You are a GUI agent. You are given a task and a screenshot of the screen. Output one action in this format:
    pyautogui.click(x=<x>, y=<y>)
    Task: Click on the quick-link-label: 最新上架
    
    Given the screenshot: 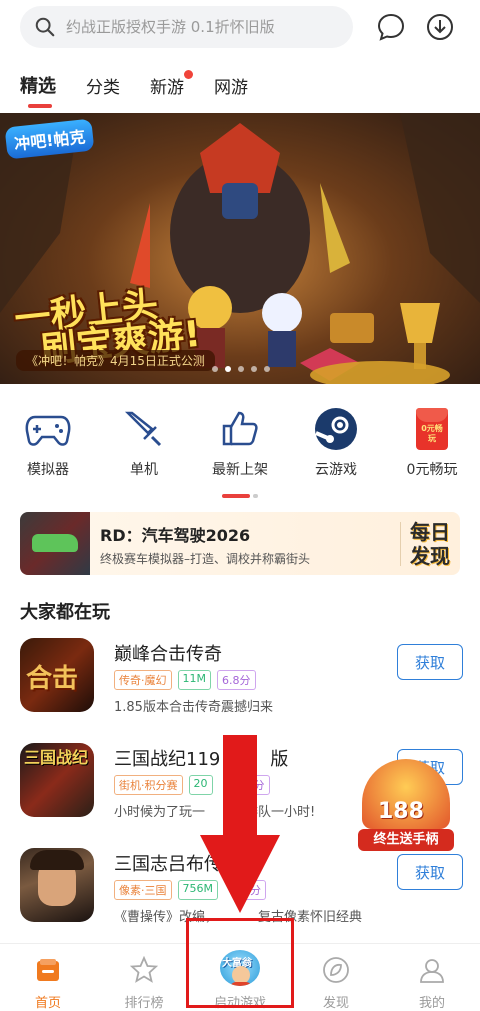 What is the action you would take?
    pyautogui.click(x=240, y=470)
    